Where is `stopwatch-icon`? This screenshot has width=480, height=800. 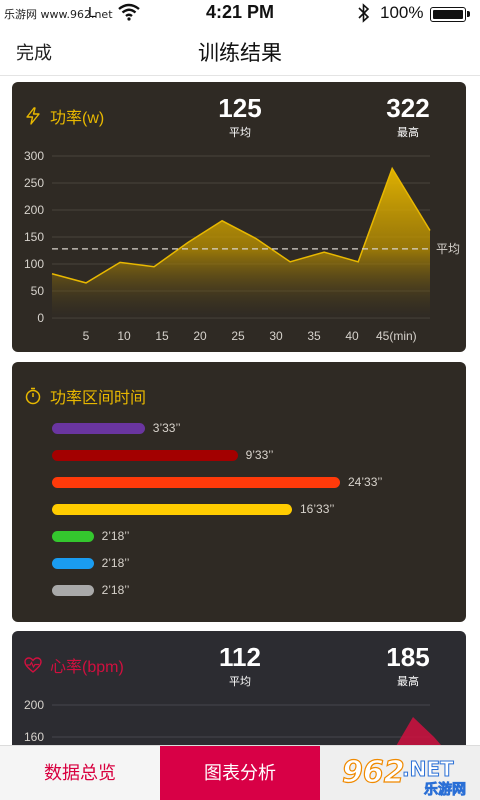
stopwatch-icon is located at coordinates (33, 396).